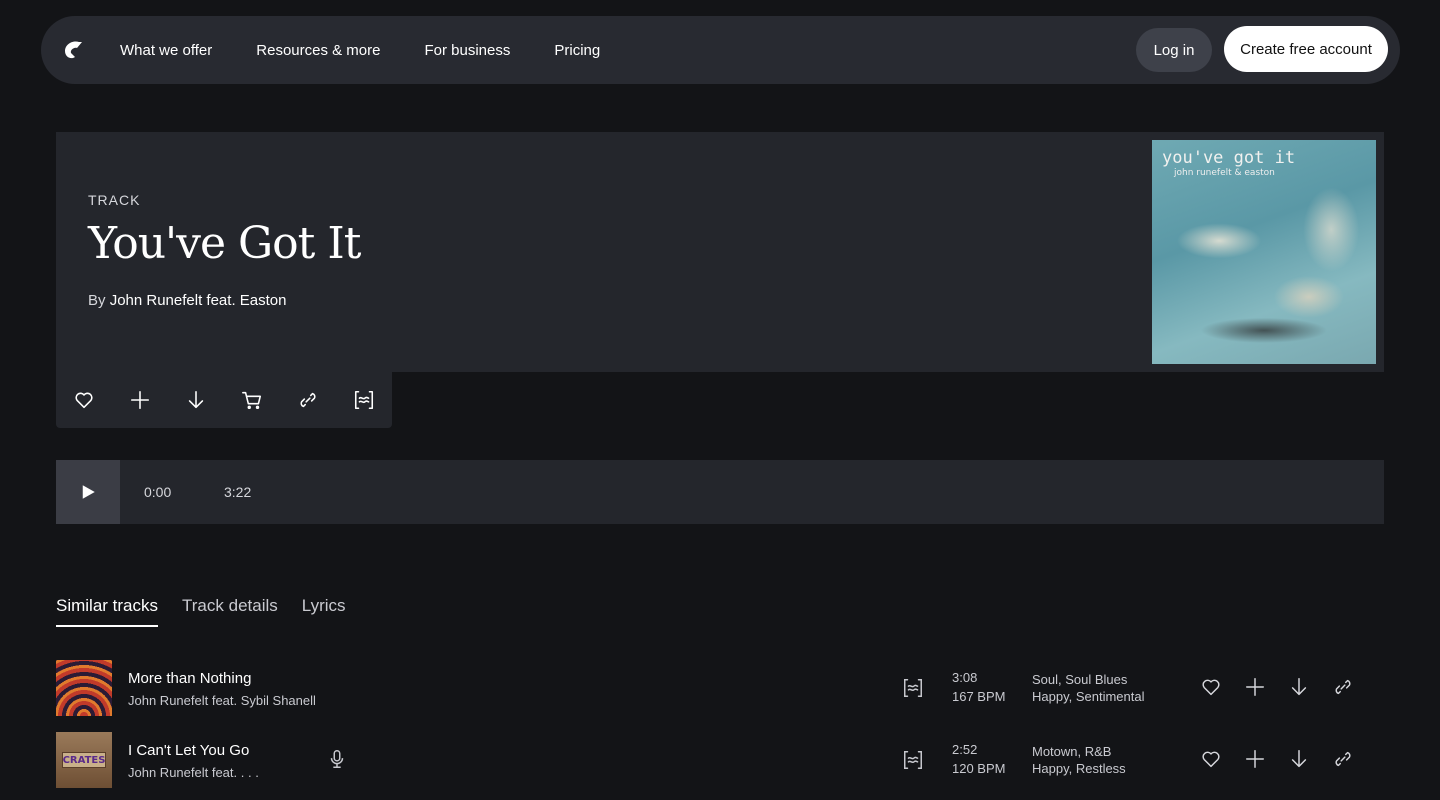 Image resolution: width=1440 pixels, height=800 pixels. I want to click on track-duration: 3:22, so click(238, 492).